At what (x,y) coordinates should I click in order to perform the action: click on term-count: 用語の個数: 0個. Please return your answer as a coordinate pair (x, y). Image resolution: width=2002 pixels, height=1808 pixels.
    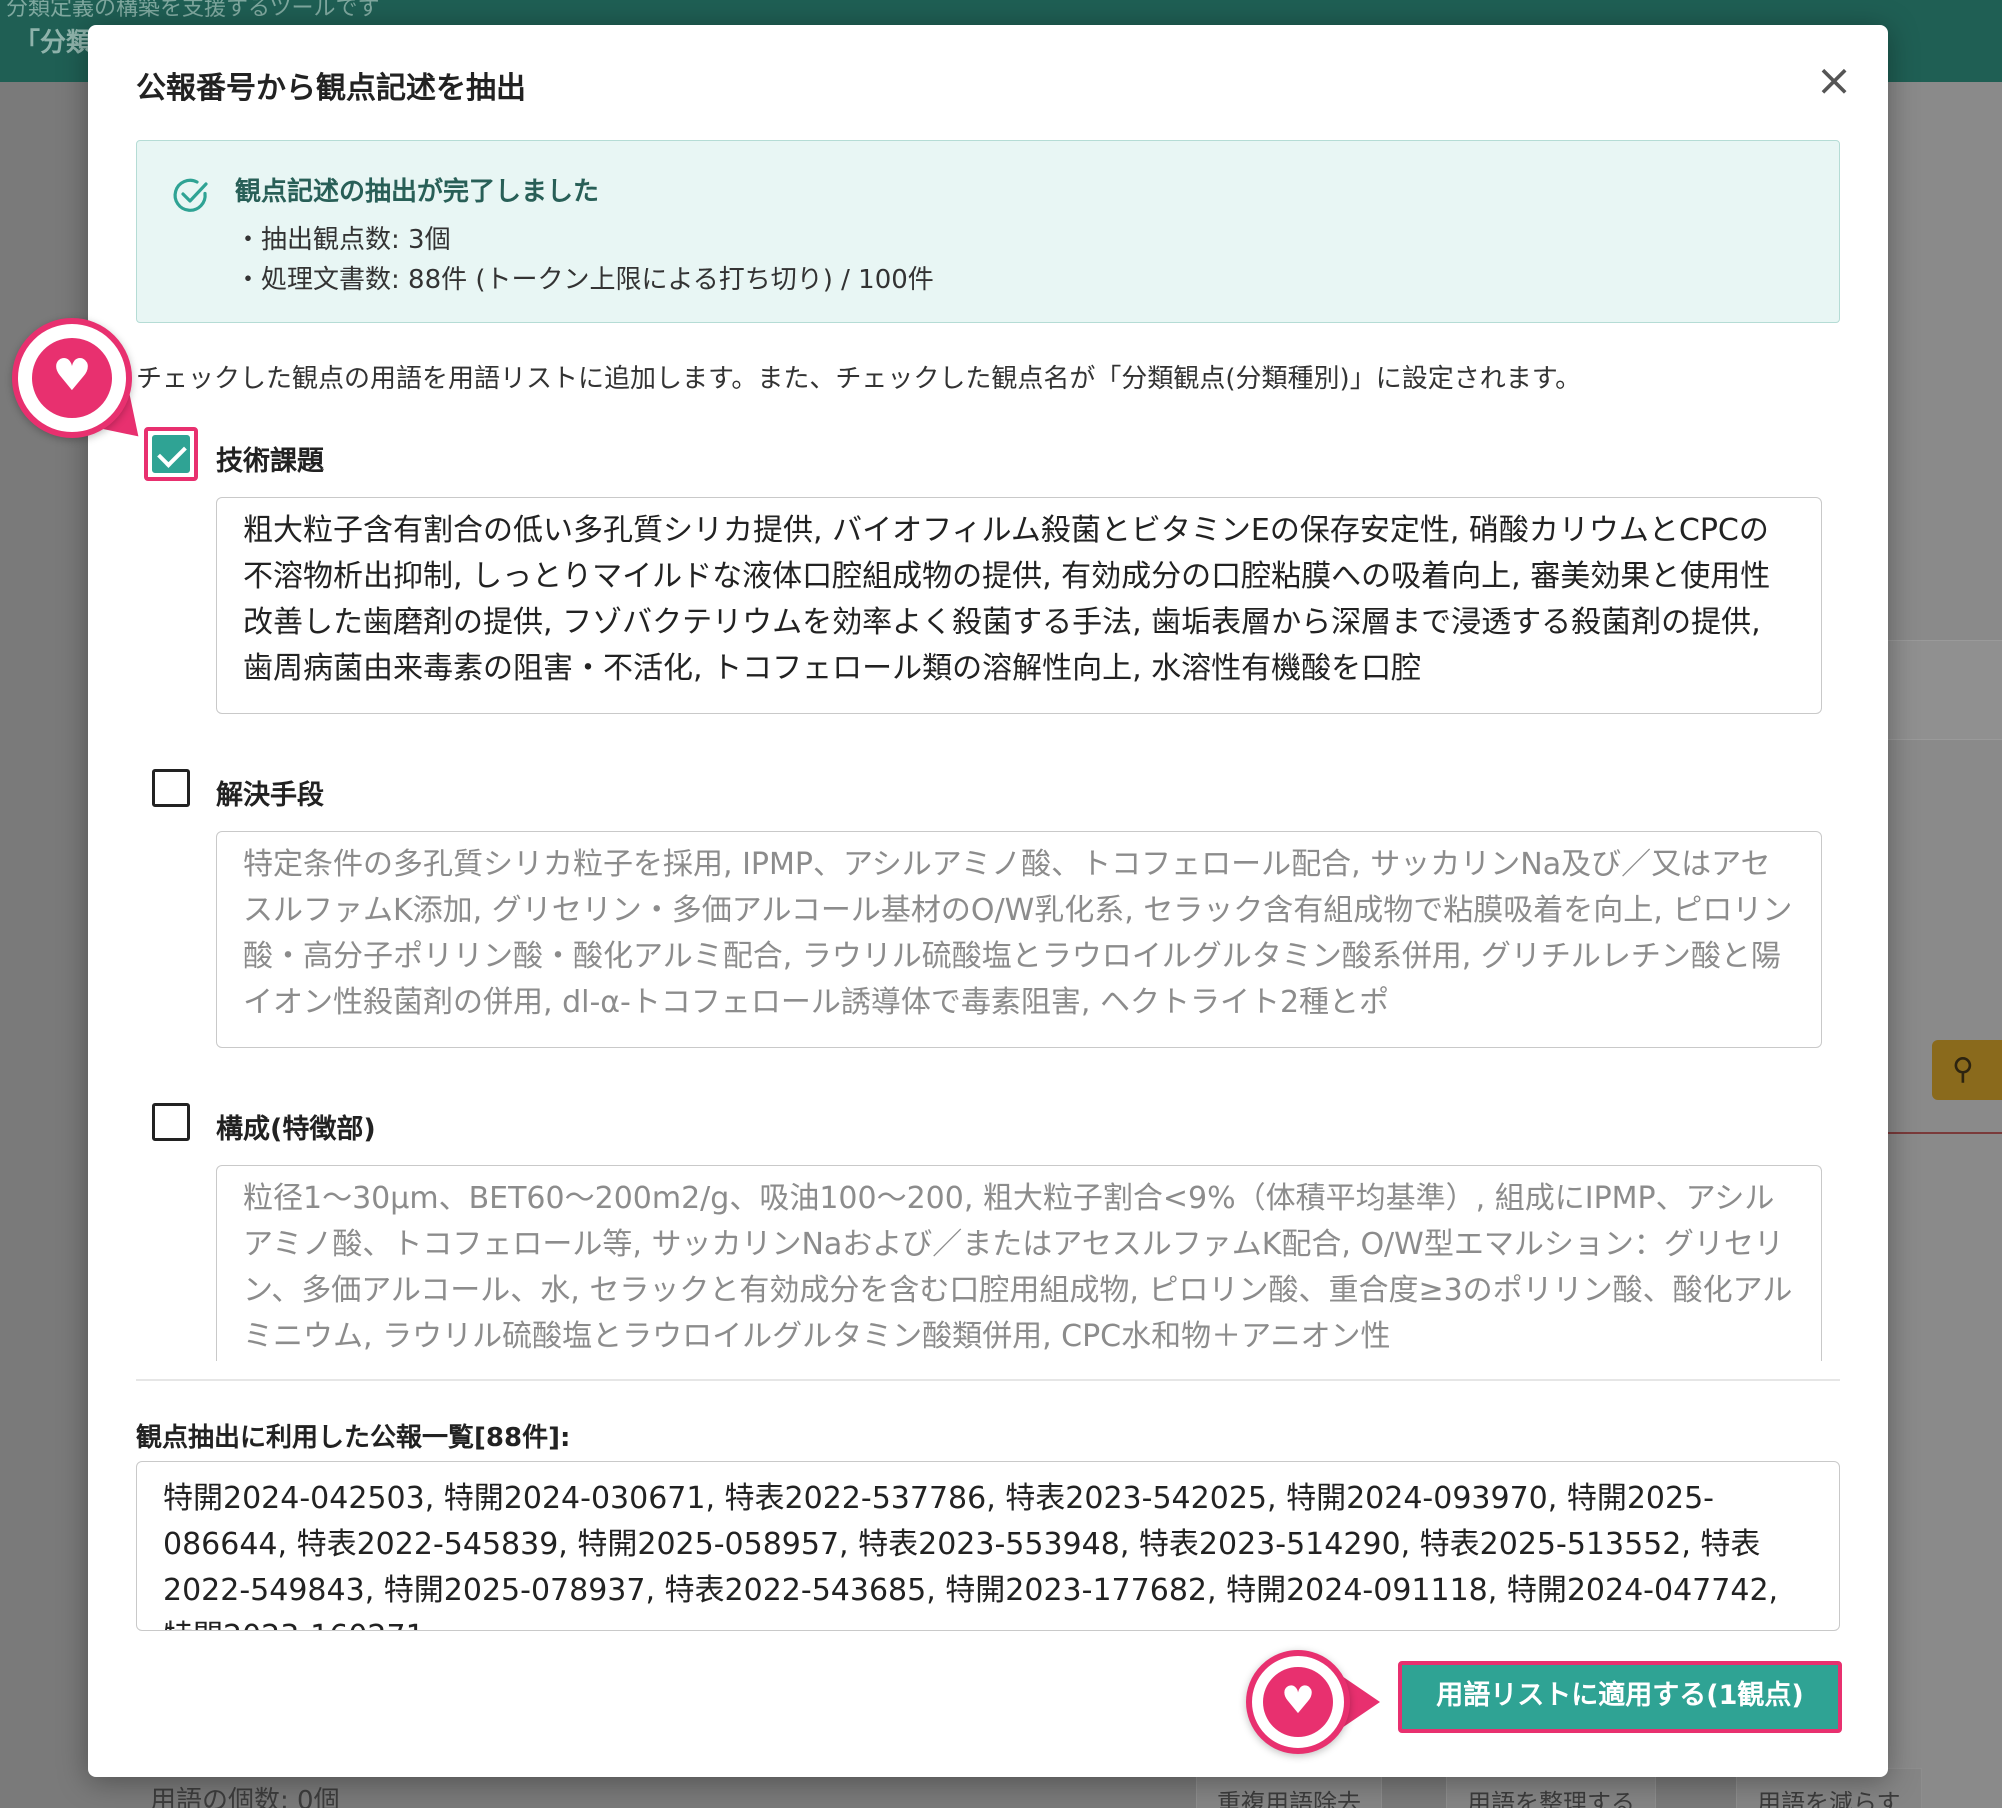
    Looking at the image, I should click on (245, 1797).